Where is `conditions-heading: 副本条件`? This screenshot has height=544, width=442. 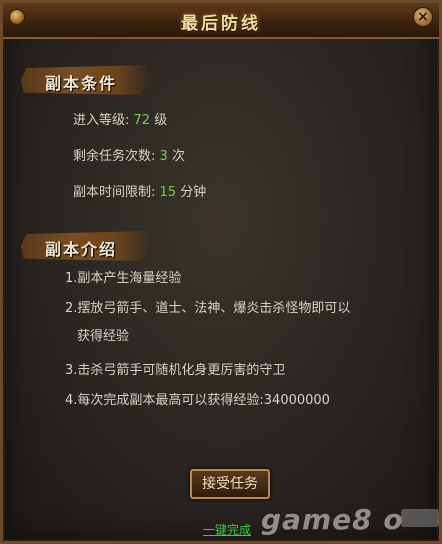
conditions-heading: 副本条件 is located at coordinates (81, 83).